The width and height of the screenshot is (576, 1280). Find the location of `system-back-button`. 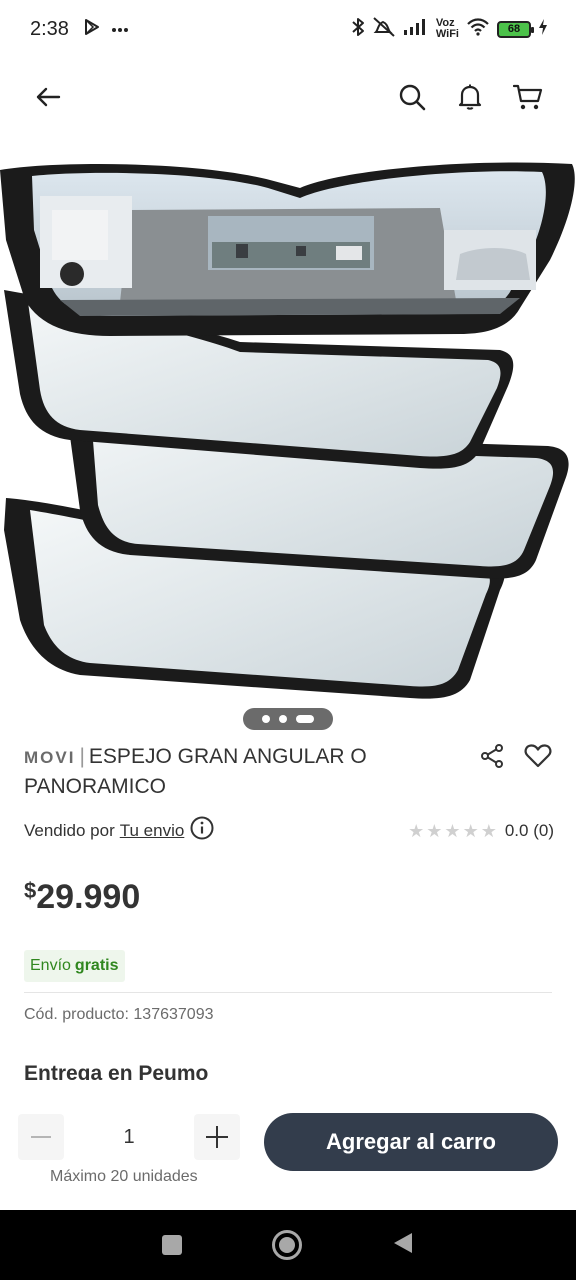

system-back-button is located at coordinates (403, 1245).